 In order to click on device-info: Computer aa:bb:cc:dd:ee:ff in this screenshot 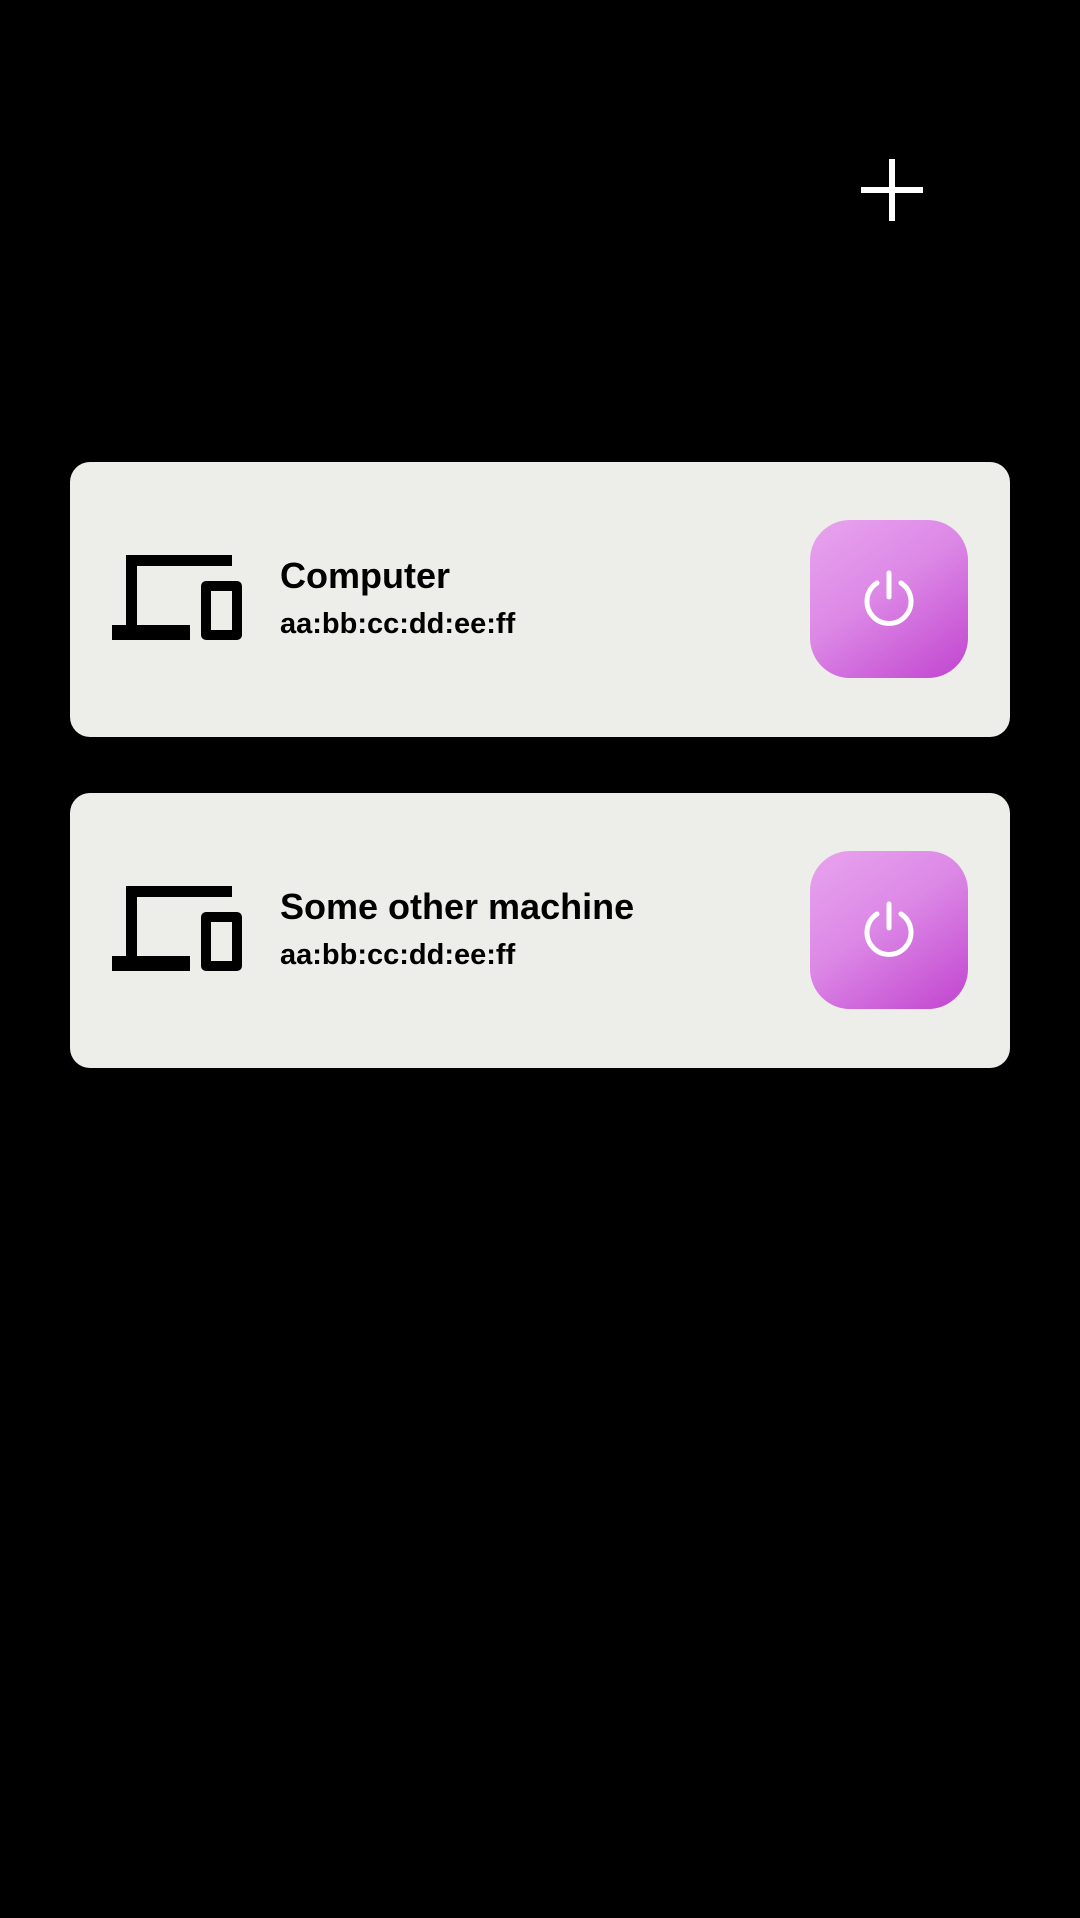, I will do `click(530, 599)`.